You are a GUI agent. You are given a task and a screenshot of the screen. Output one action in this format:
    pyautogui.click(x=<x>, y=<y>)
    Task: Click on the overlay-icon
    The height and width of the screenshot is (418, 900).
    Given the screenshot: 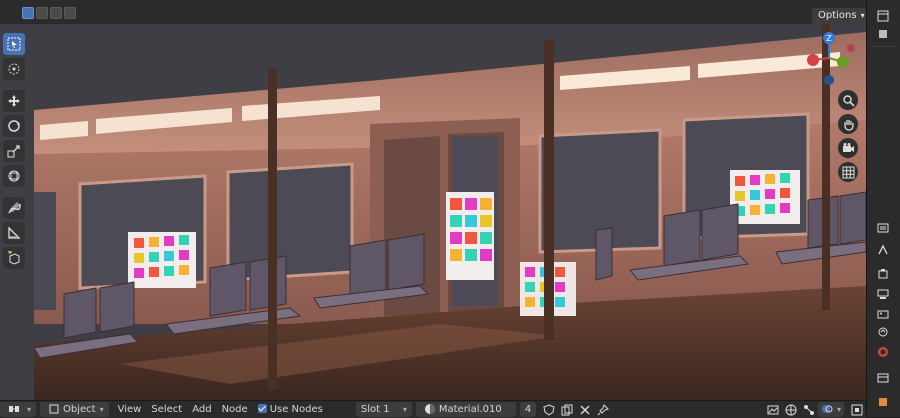 What is the action you would take?
    pyautogui.click(x=827, y=409)
    